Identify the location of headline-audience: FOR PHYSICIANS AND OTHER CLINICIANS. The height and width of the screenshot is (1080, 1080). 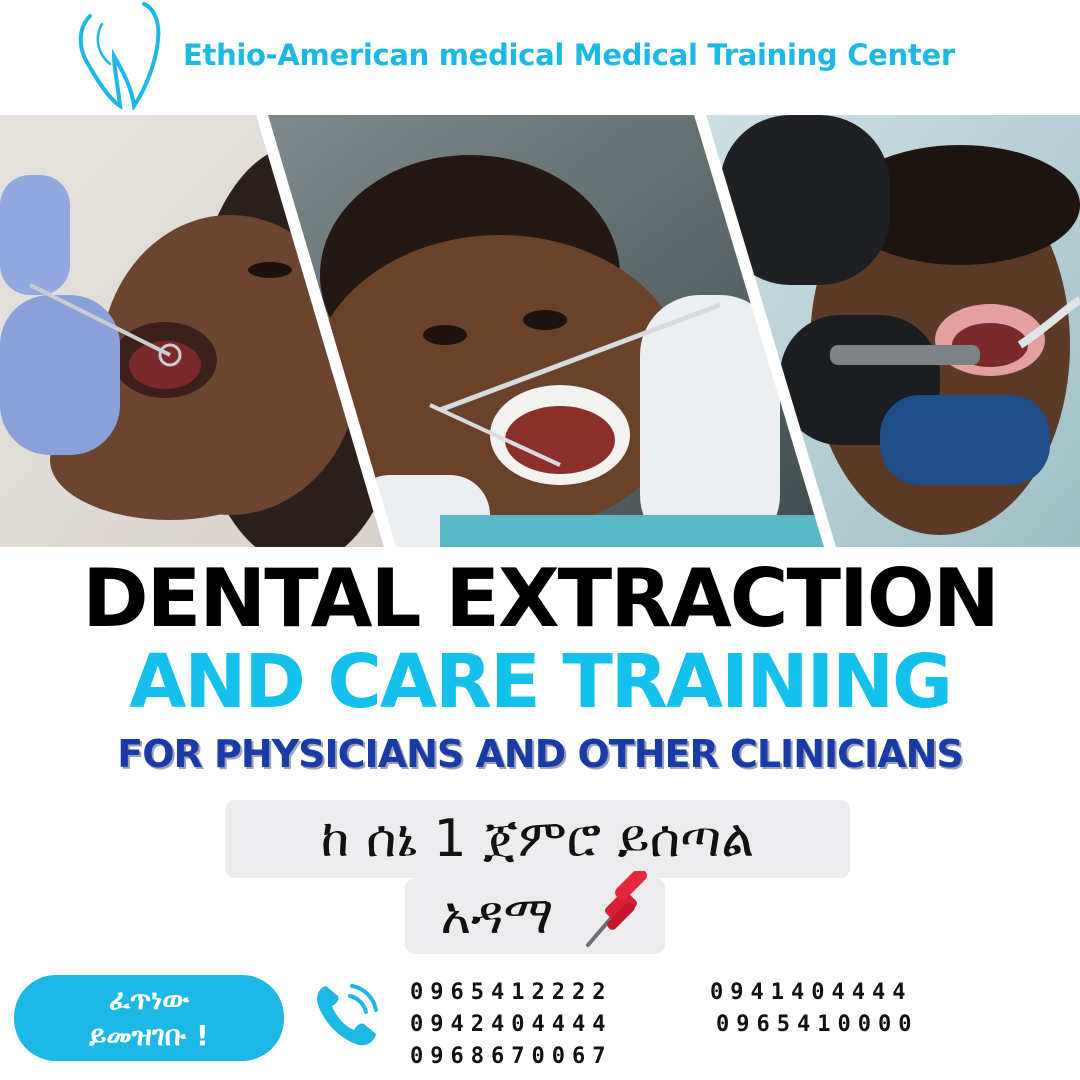
(540, 754).